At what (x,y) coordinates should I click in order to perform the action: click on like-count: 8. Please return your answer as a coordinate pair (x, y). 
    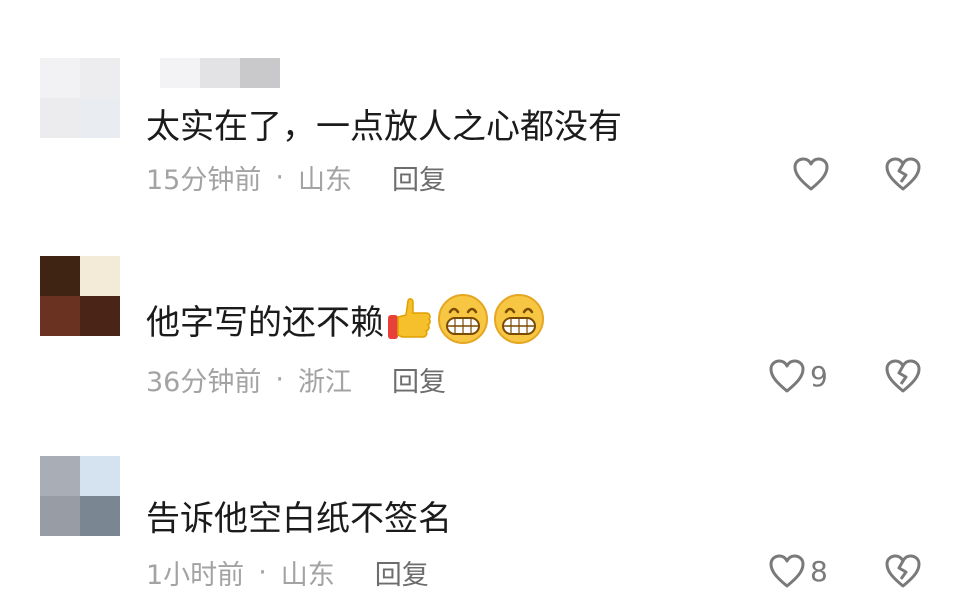
    Looking at the image, I should click on (819, 571).